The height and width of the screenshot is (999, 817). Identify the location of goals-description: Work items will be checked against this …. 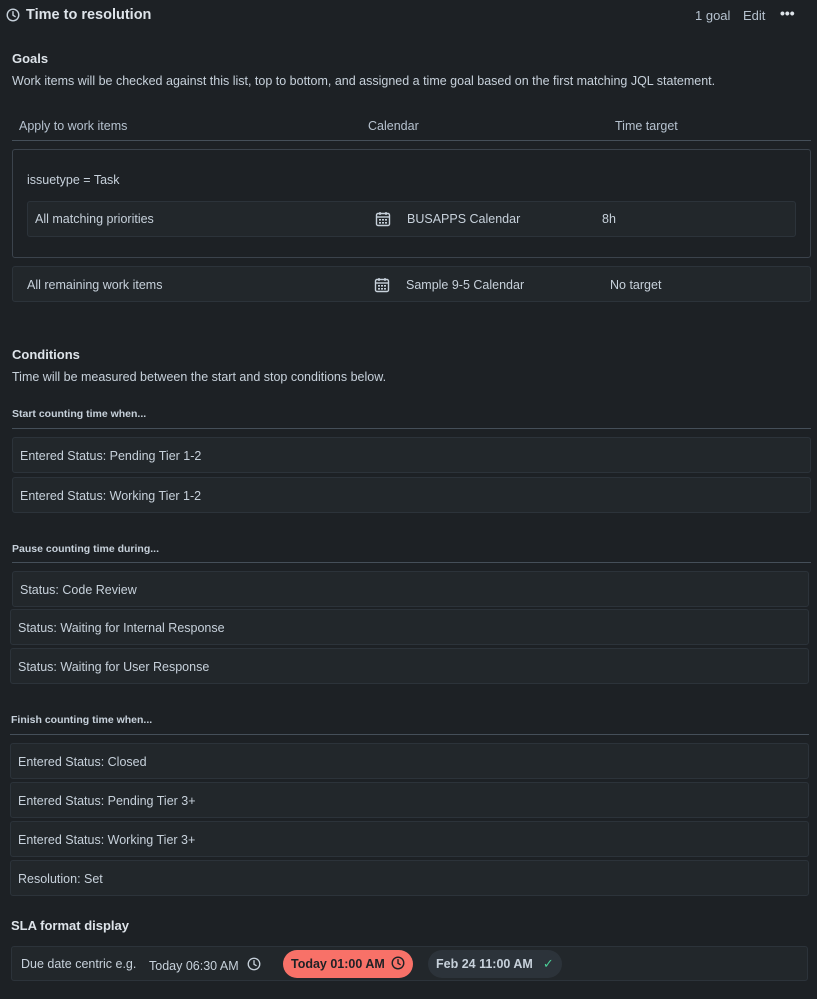
(364, 81).